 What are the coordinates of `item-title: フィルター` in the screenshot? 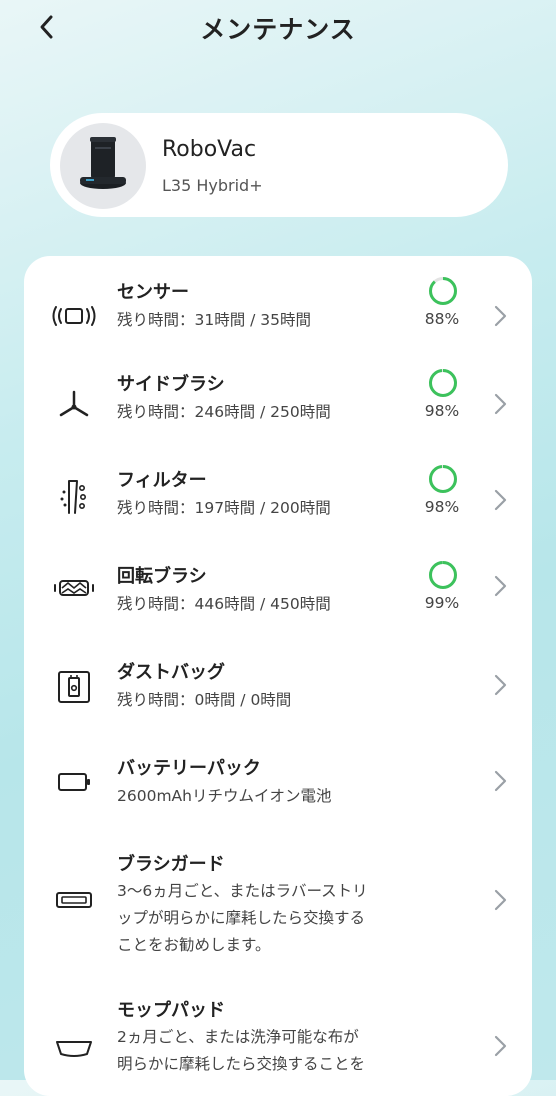 It's located at (162, 480).